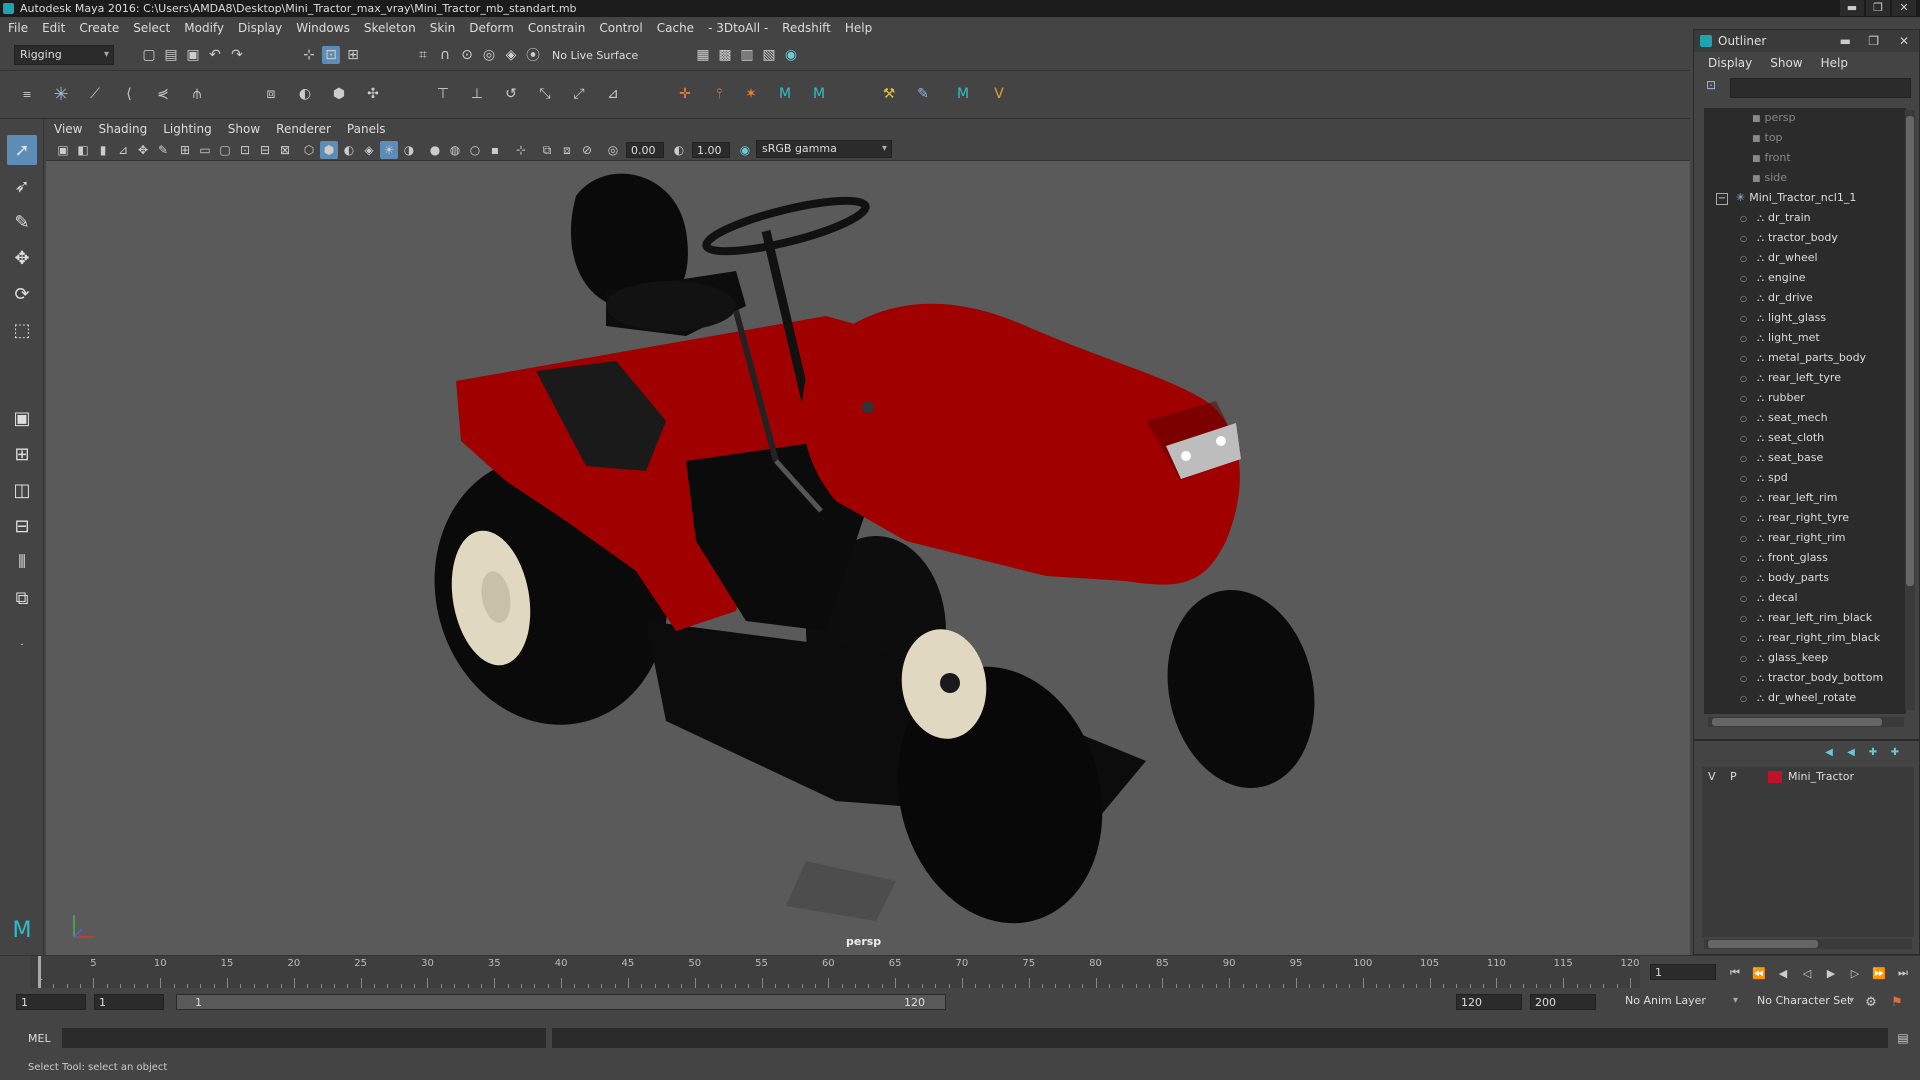 Image resolution: width=1920 pixels, height=1080 pixels. Describe the element at coordinates (613, 94) in the screenshot. I see `pole-vector-icon: ⊿` at that location.